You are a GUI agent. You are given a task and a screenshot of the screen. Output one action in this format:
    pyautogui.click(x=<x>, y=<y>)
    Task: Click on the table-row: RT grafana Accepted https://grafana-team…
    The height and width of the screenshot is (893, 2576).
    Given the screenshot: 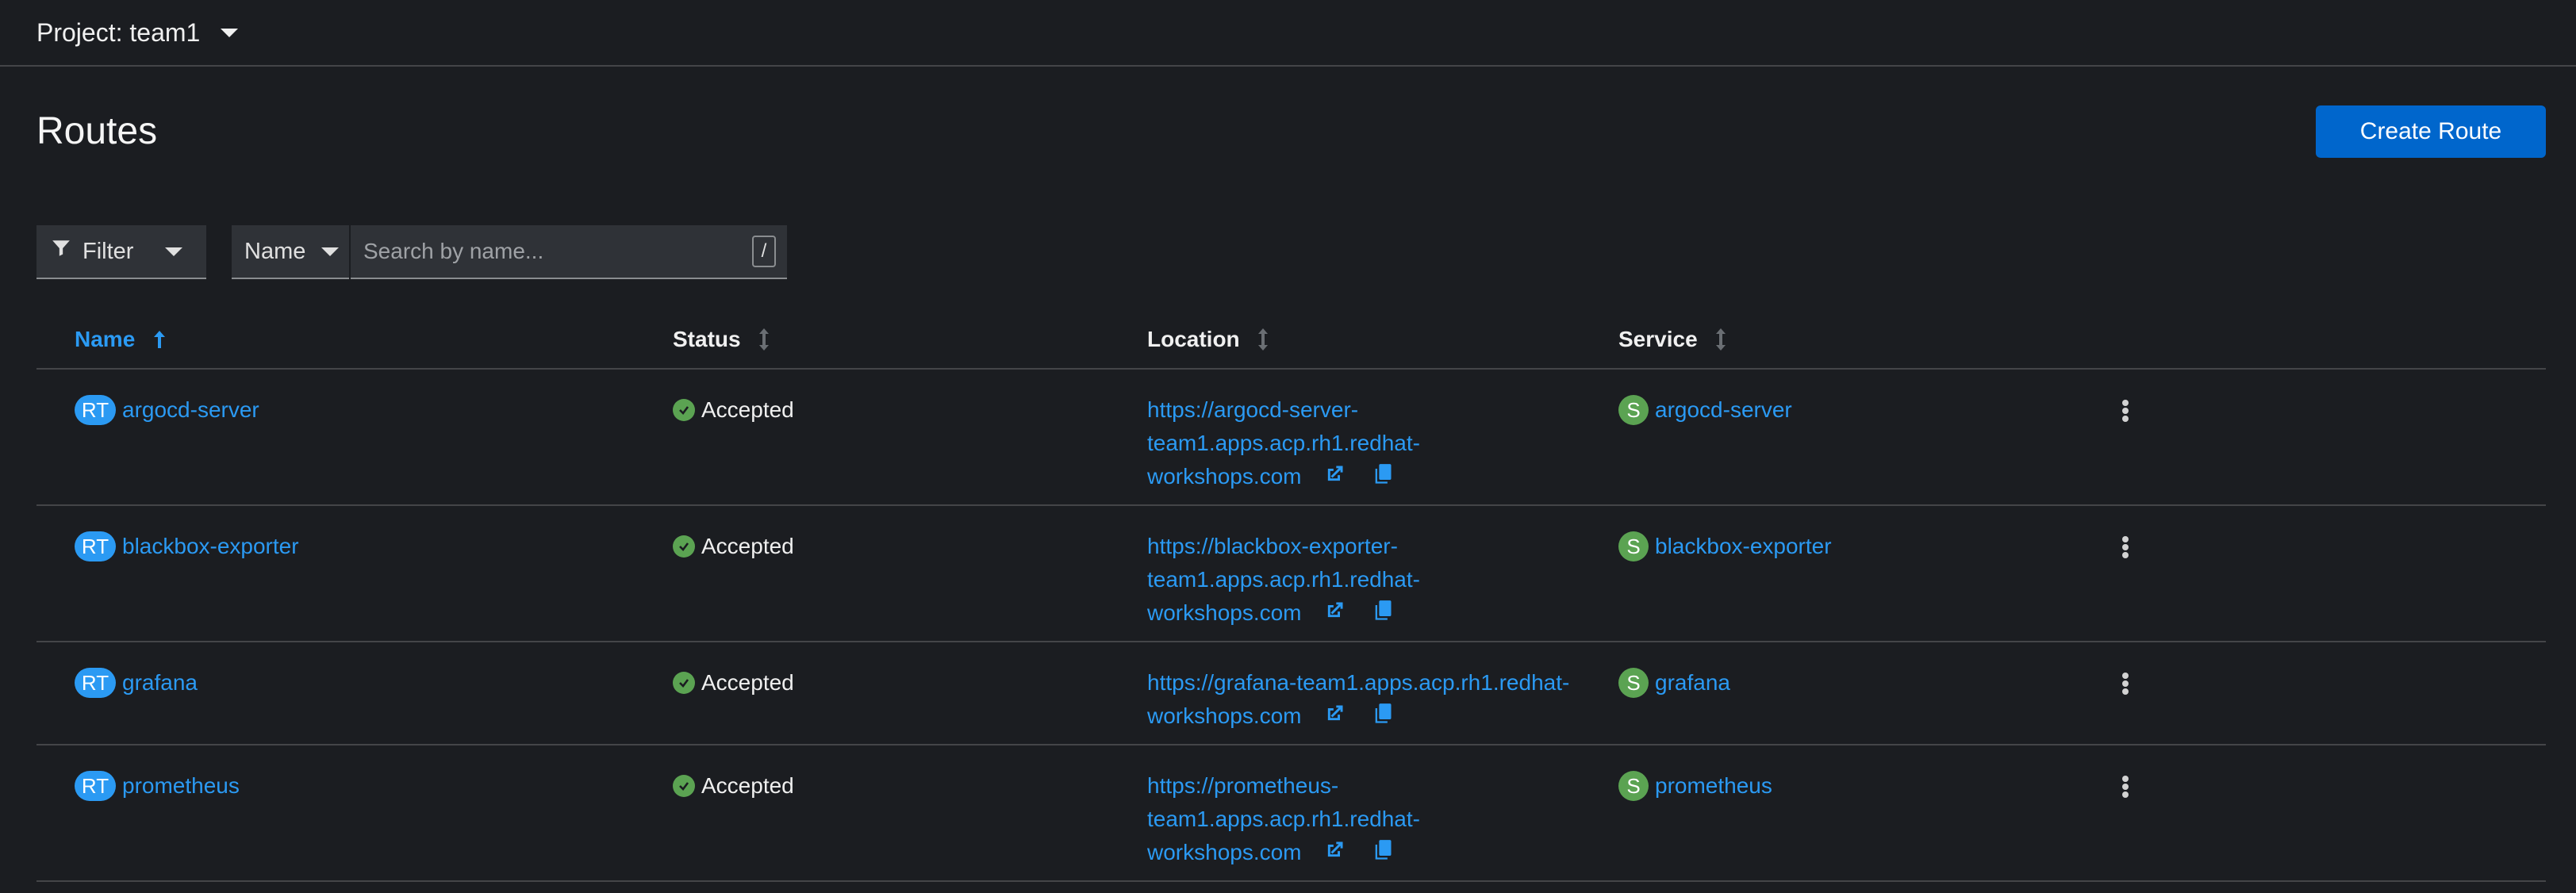 What is the action you would take?
    pyautogui.click(x=1291, y=693)
    